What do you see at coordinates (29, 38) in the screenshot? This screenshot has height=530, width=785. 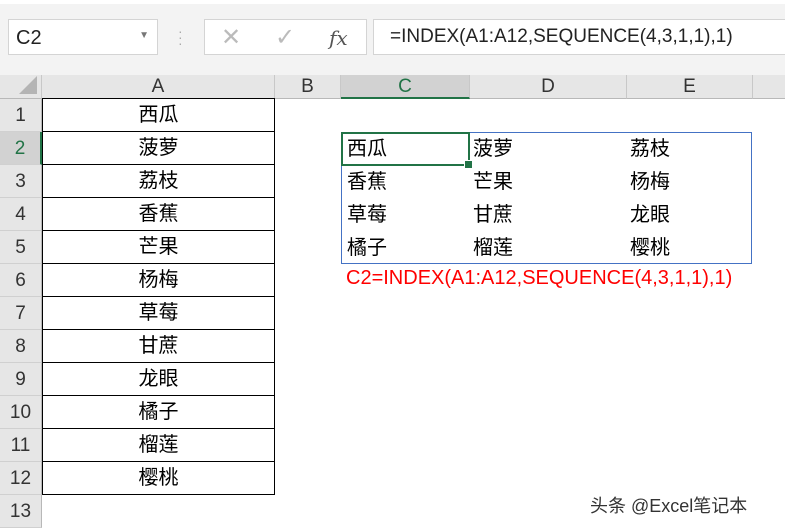 I see `name-box-value: C2` at bounding box center [29, 38].